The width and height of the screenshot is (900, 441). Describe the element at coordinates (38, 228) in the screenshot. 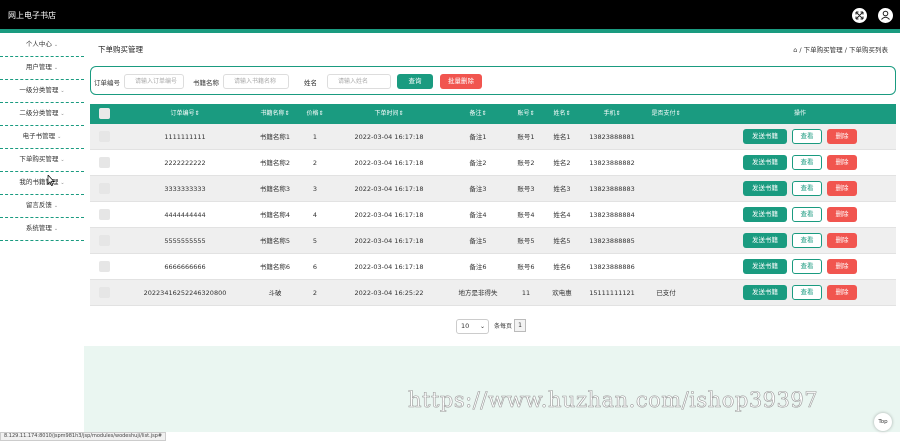

I see `sidebar-item-label: 系统管理` at that location.